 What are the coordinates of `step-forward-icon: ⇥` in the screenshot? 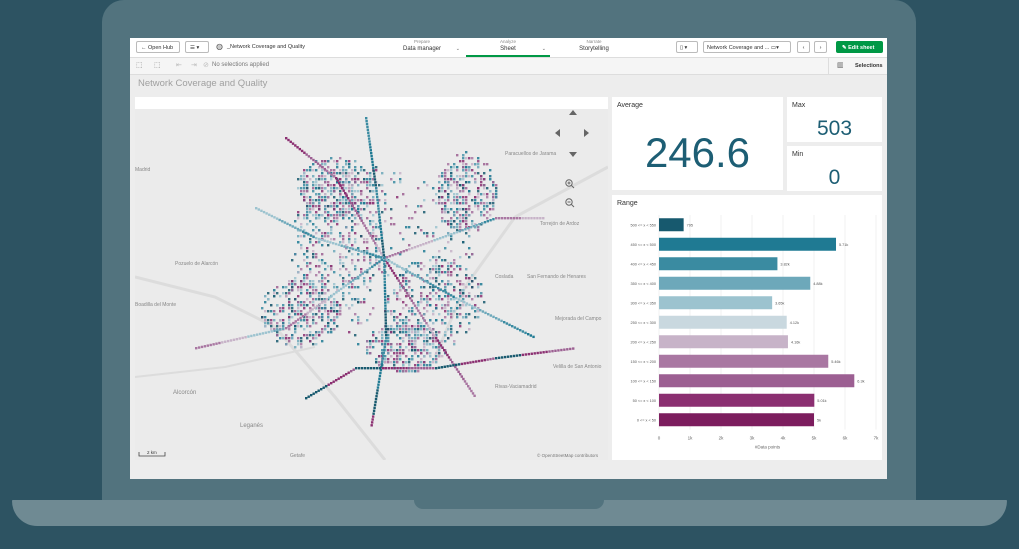 It's located at (194, 65).